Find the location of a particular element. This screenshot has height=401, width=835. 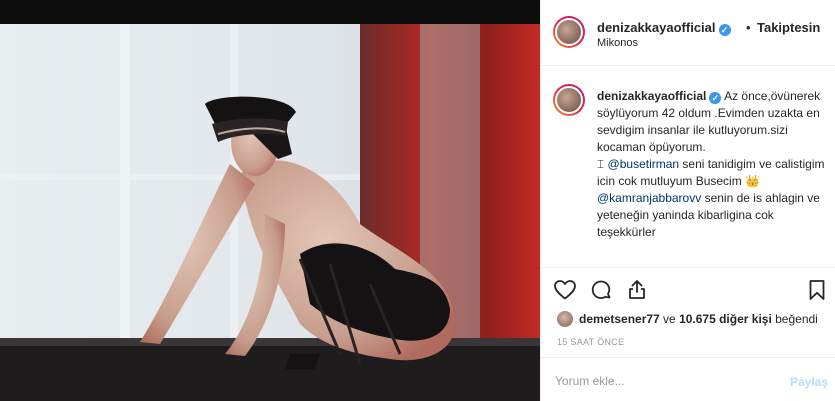

author-username: denizakkayaofficial ✓ is located at coordinates (664, 28).